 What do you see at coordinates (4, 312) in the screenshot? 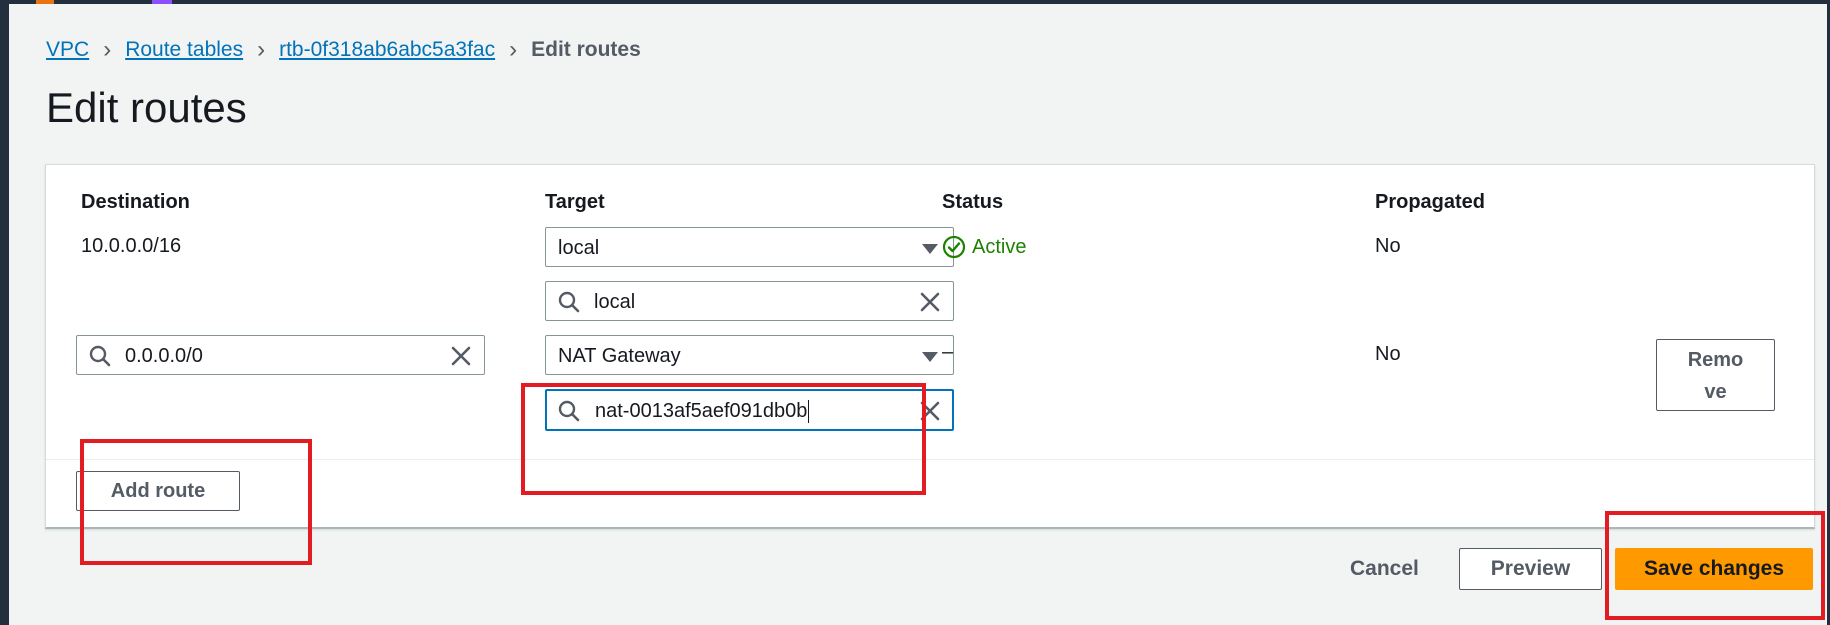
I see `left-edge` at bounding box center [4, 312].